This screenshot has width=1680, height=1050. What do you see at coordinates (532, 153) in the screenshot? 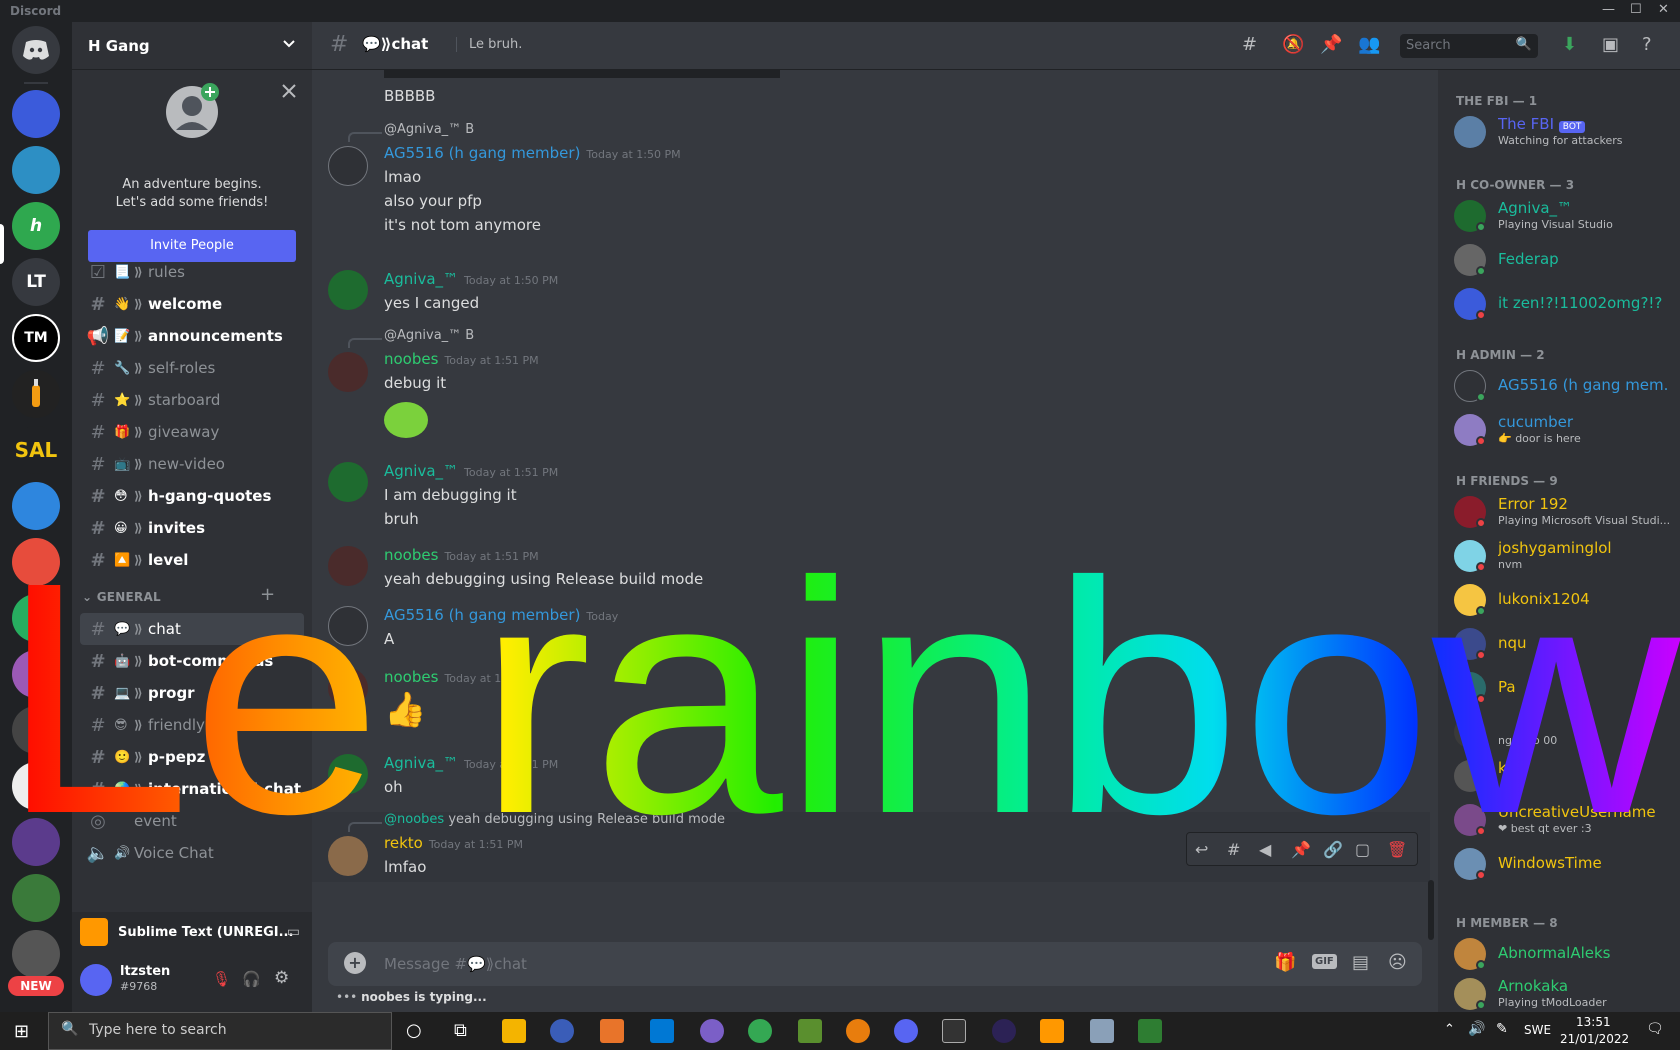
I see `message-author: AG5516 (h gang member) Today at 1:50 PM` at bounding box center [532, 153].